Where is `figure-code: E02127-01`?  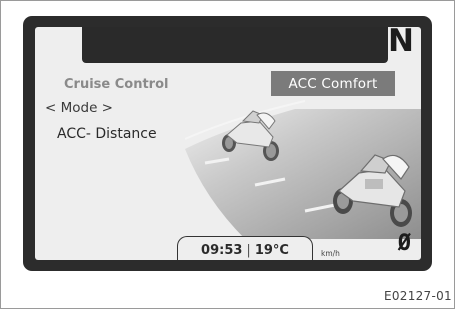 figure-code: E02127-01 is located at coordinates (417, 296).